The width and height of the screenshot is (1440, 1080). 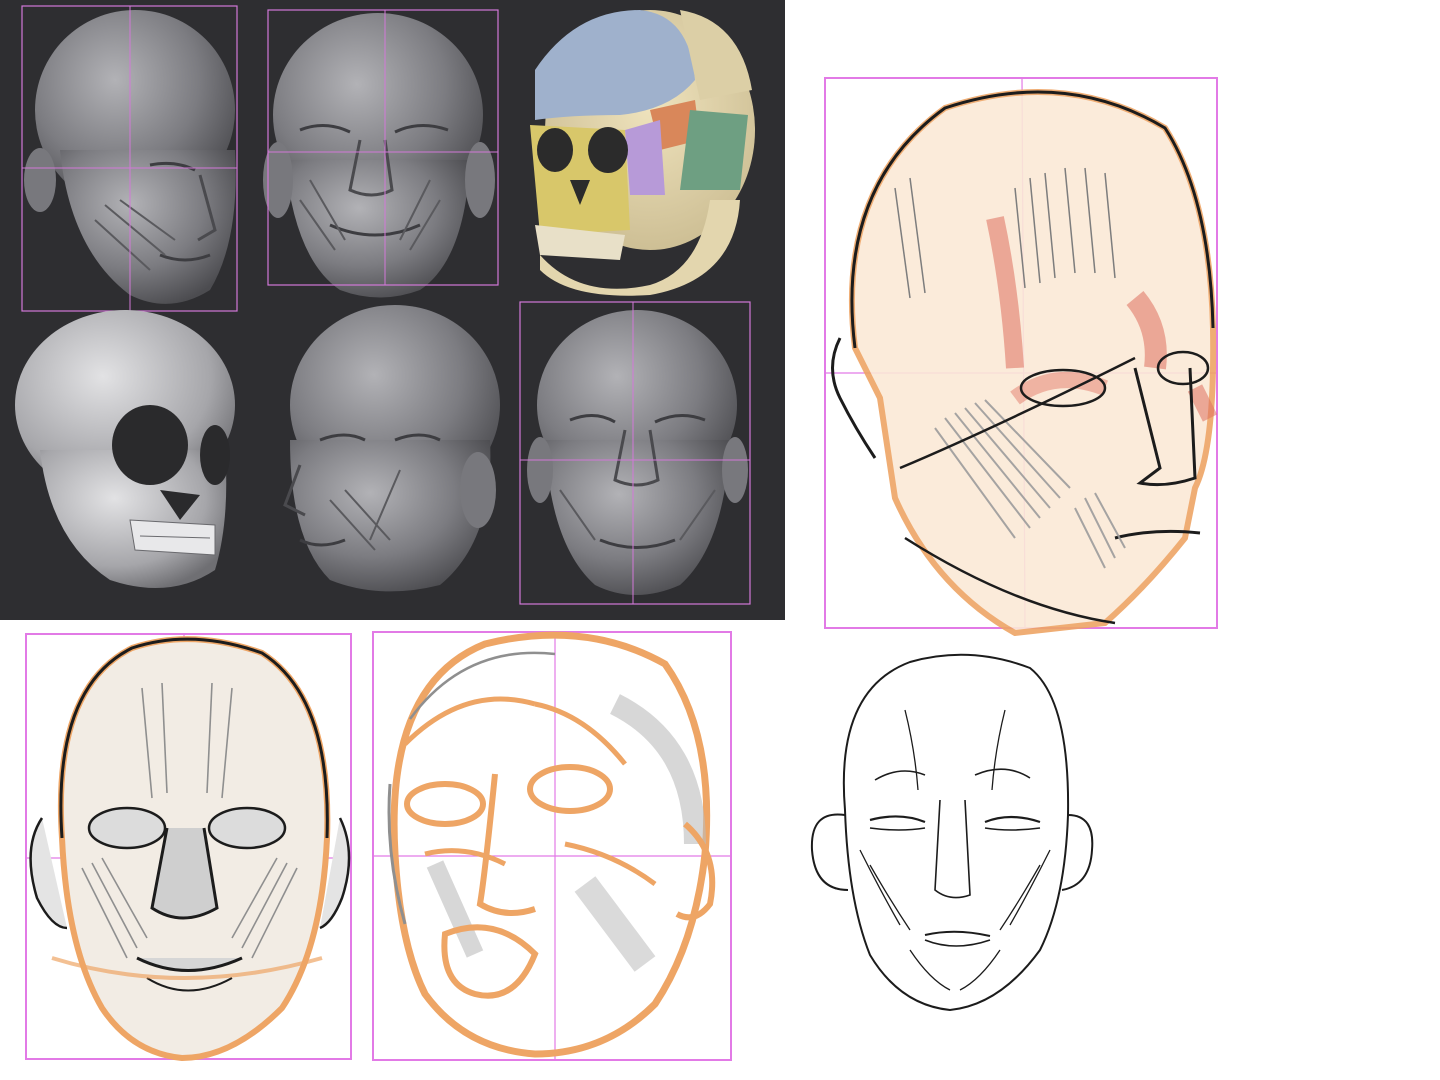 What do you see at coordinates (125, 449) in the screenshot?
I see `thumb-skull-three-quarter` at bounding box center [125, 449].